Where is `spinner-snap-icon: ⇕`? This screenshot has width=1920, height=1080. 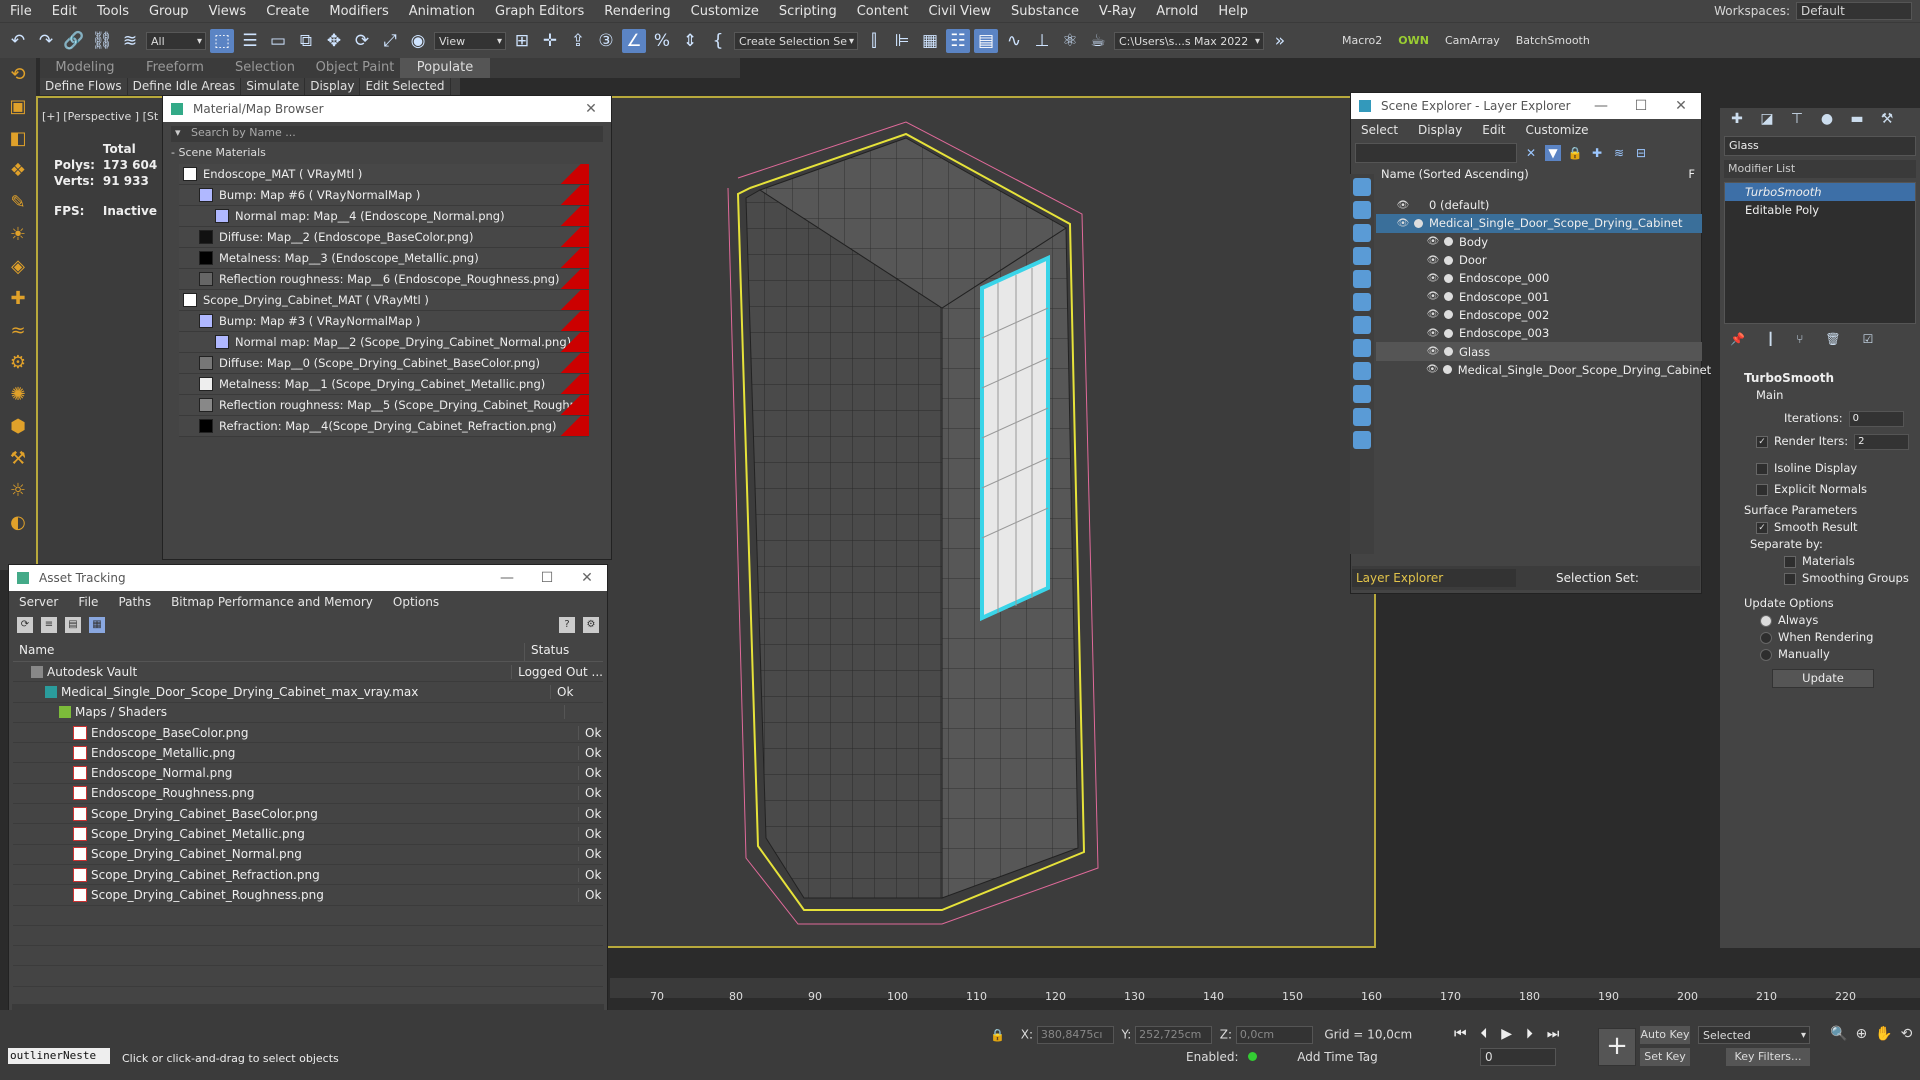 spinner-snap-icon: ⇕ is located at coordinates (690, 41).